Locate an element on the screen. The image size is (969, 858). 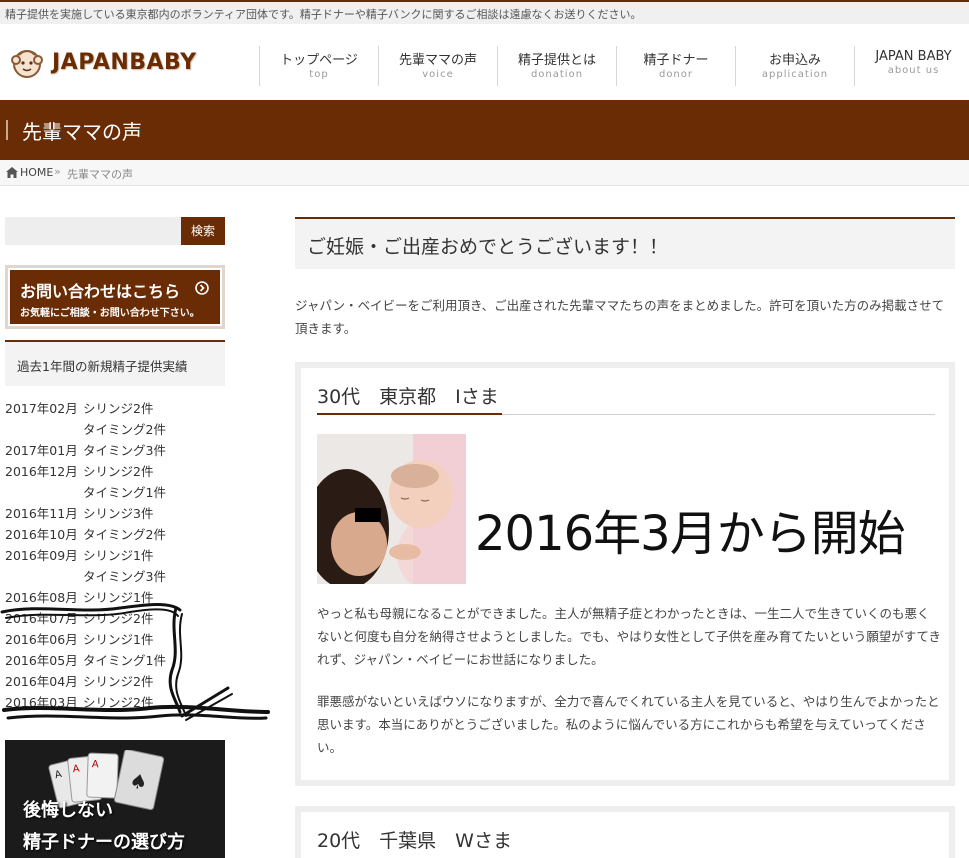
nav-item-about: JAPAN BABY about us is located at coordinates (911, 66).